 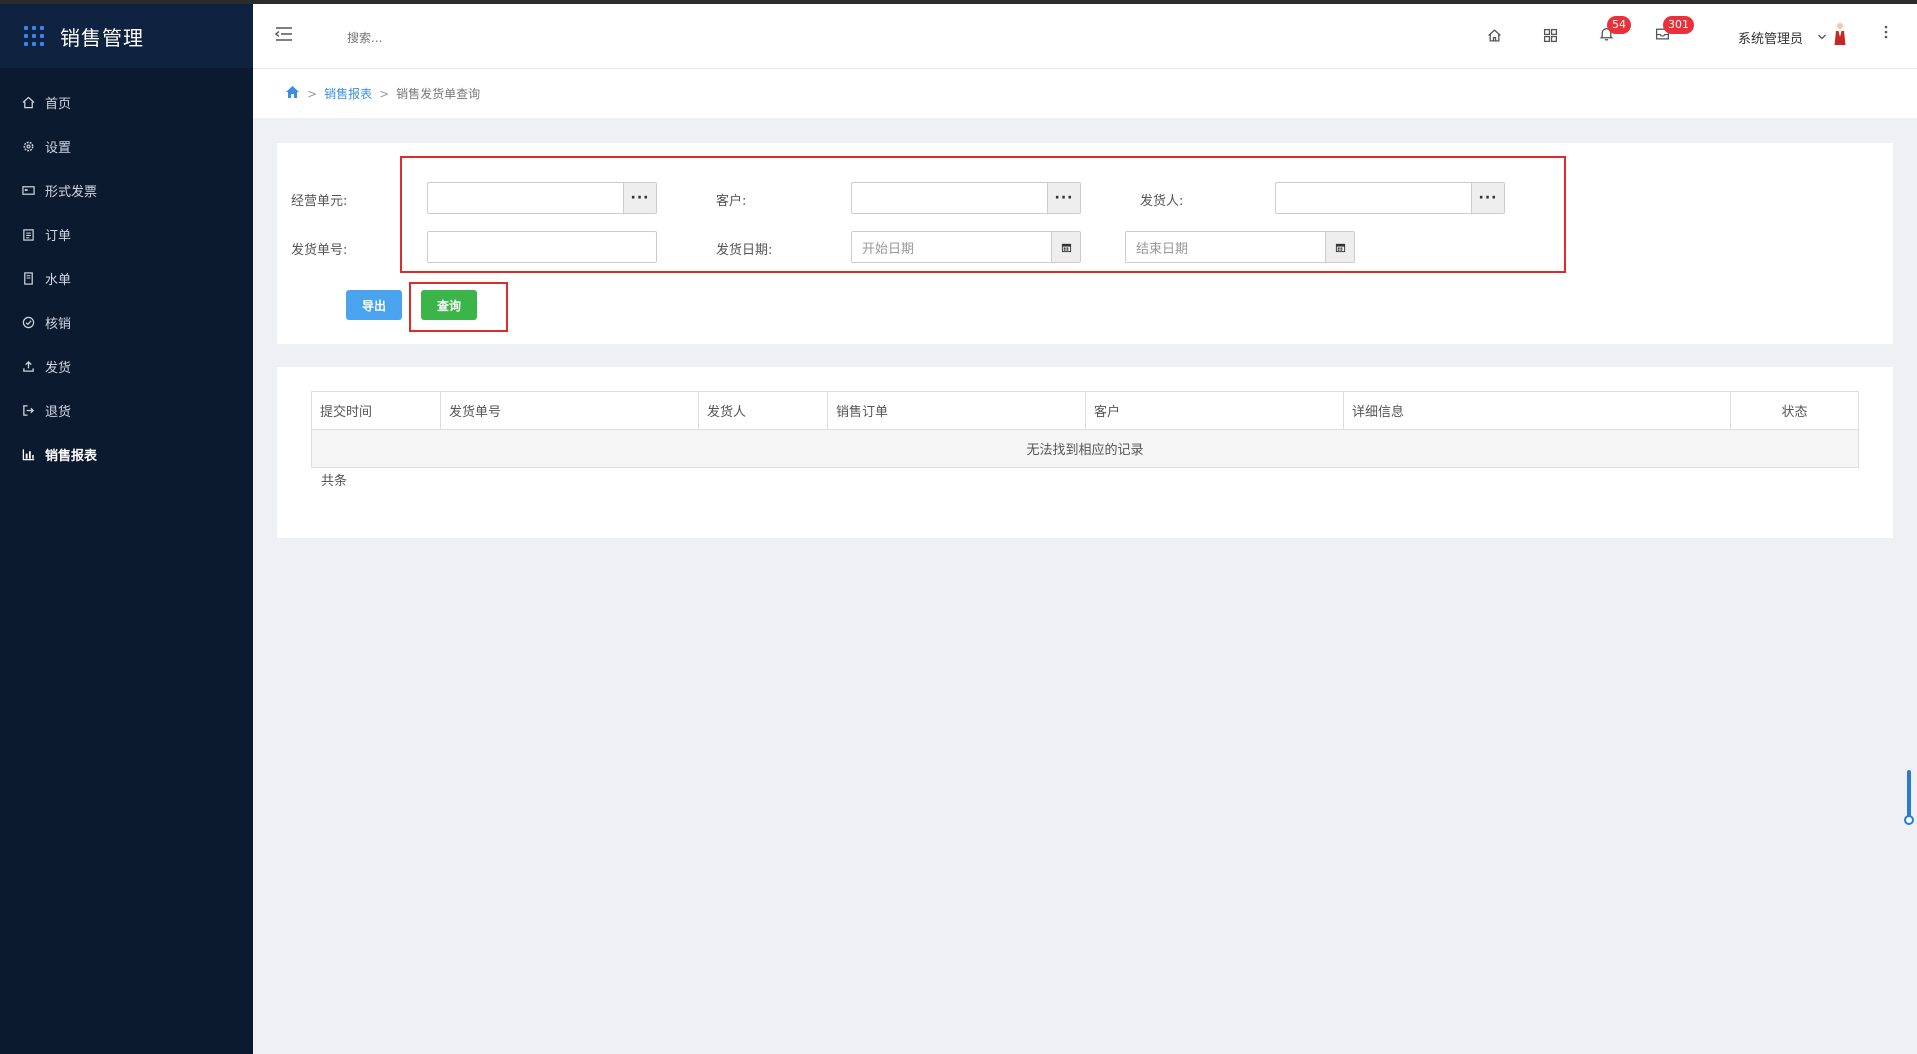 What do you see at coordinates (1085, 36) in the screenshot?
I see `top-header: 54 301 系统管理员` at bounding box center [1085, 36].